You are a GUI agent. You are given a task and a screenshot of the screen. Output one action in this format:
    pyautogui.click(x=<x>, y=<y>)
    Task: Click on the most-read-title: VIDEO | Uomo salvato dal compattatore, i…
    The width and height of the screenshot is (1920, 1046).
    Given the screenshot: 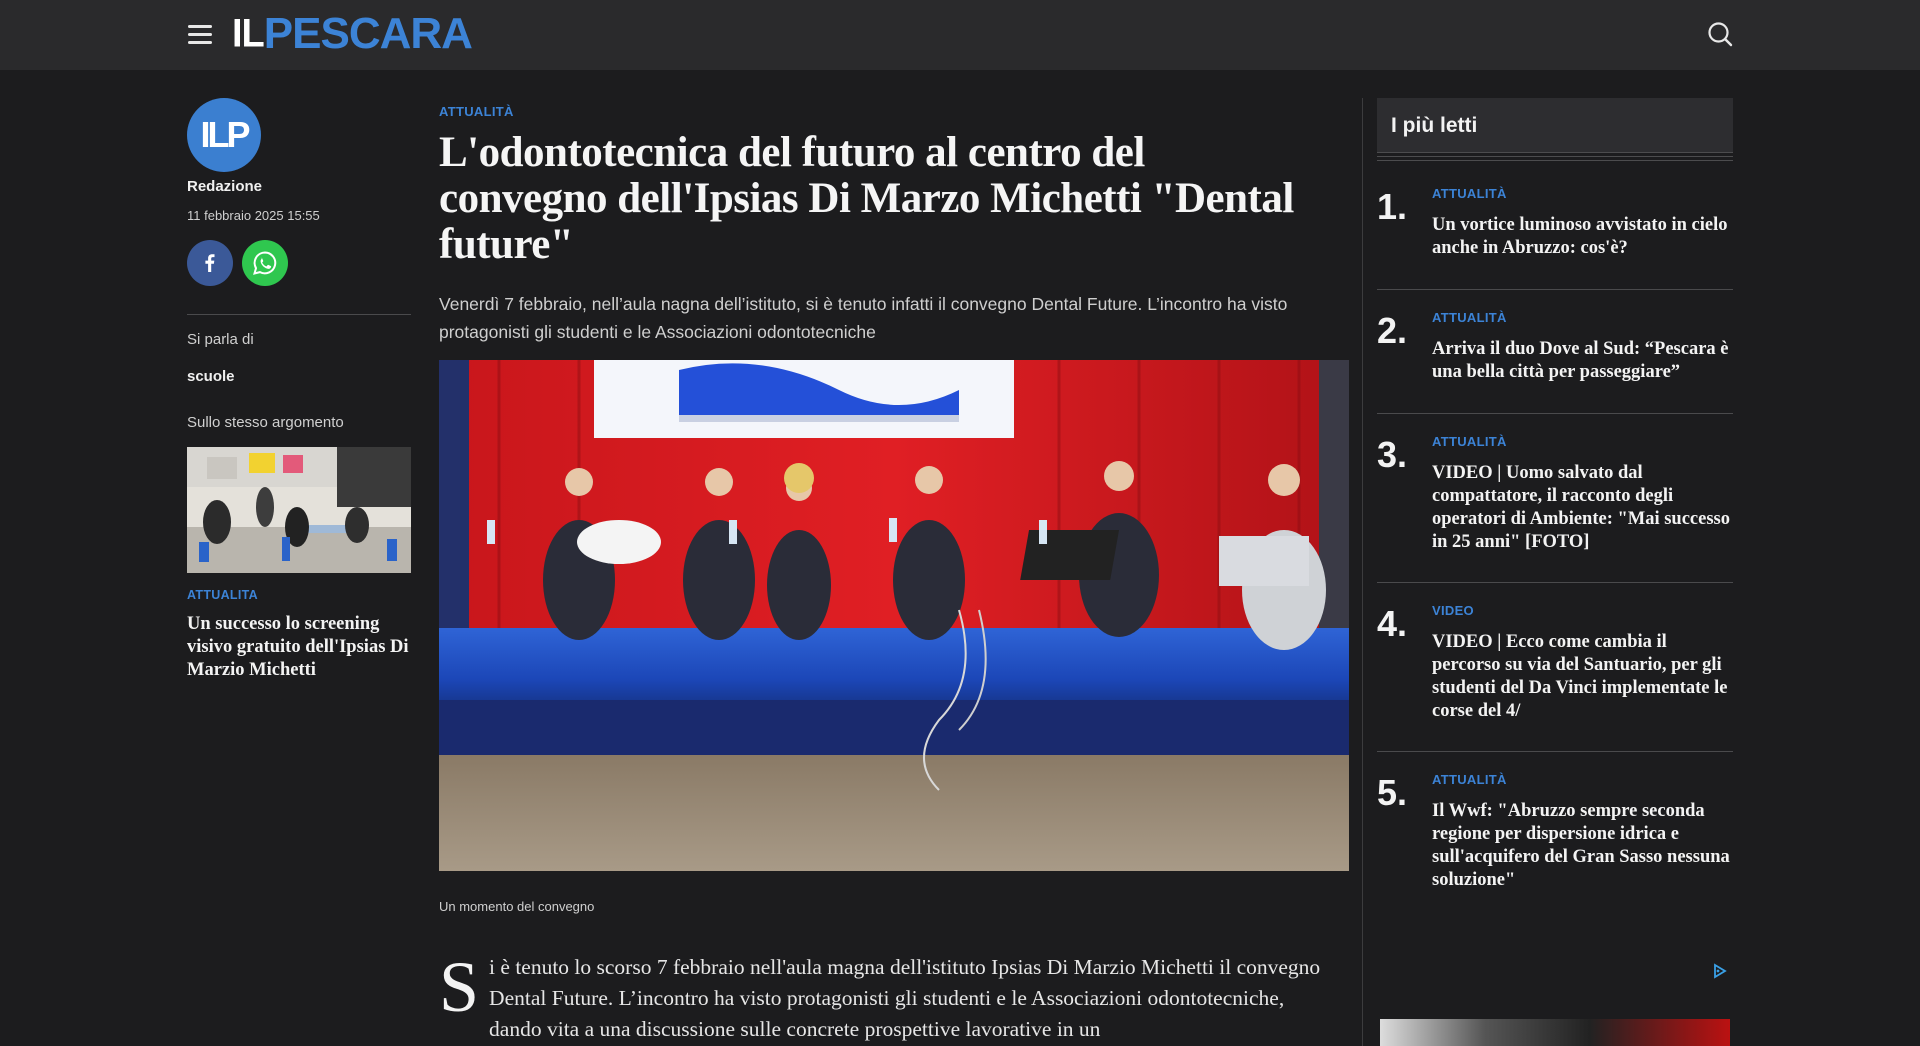 What is the action you would take?
    pyautogui.click(x=1582, y=508)
    